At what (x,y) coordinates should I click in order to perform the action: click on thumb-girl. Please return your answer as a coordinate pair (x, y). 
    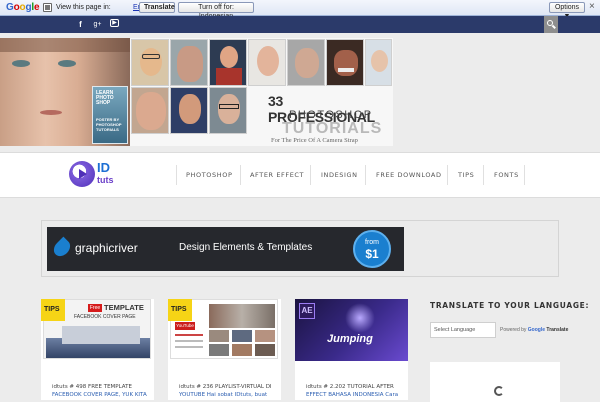
    Looking at the image, I should click on (378, 62).